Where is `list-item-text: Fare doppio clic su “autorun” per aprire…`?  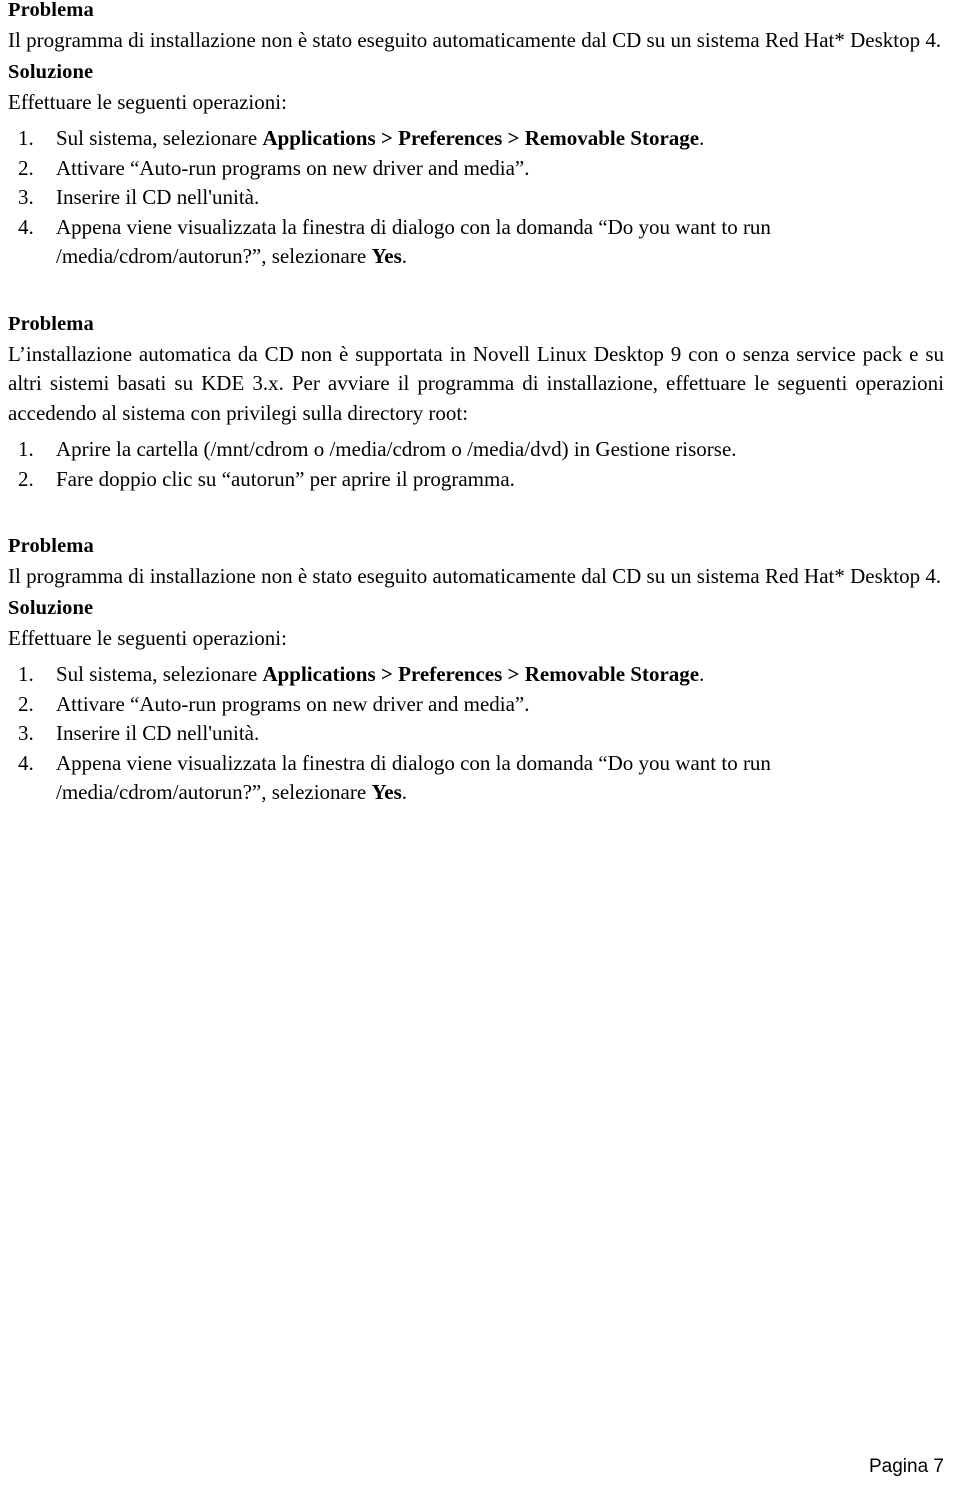
list-item-text: Fare doppio clic su “autorun” per aprire… is located at coordinates (500, 480).